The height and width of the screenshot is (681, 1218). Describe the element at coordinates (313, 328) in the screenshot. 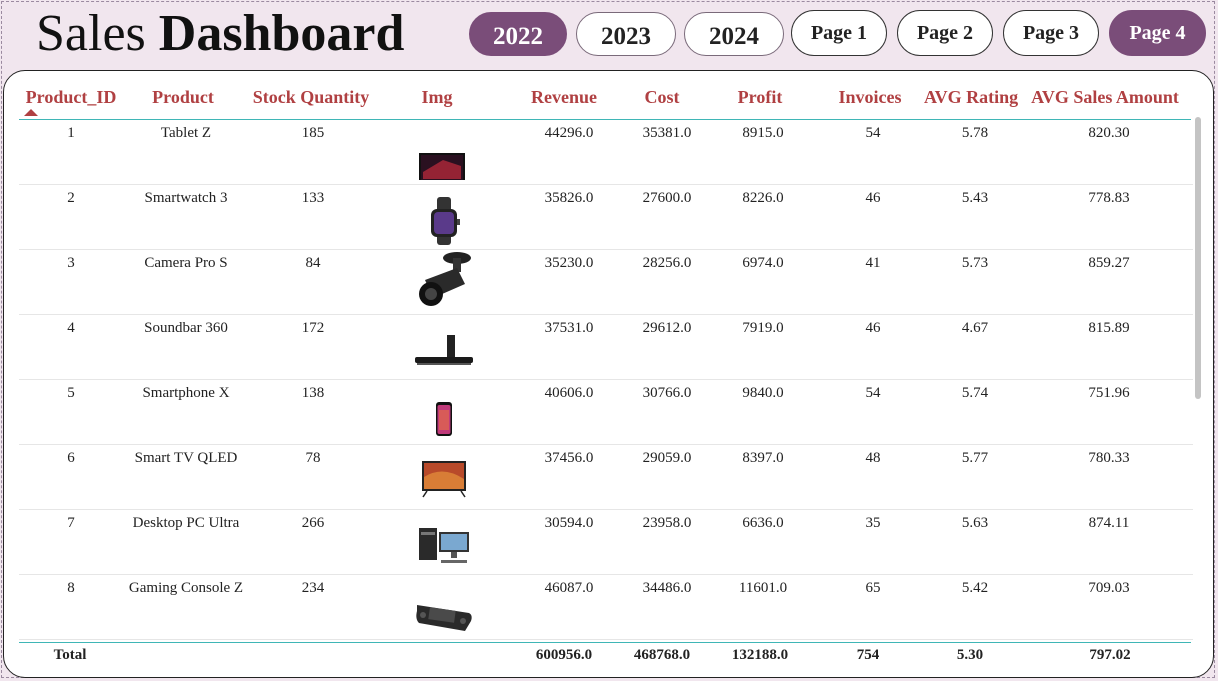

I see `cell-stock: 172` at that location.